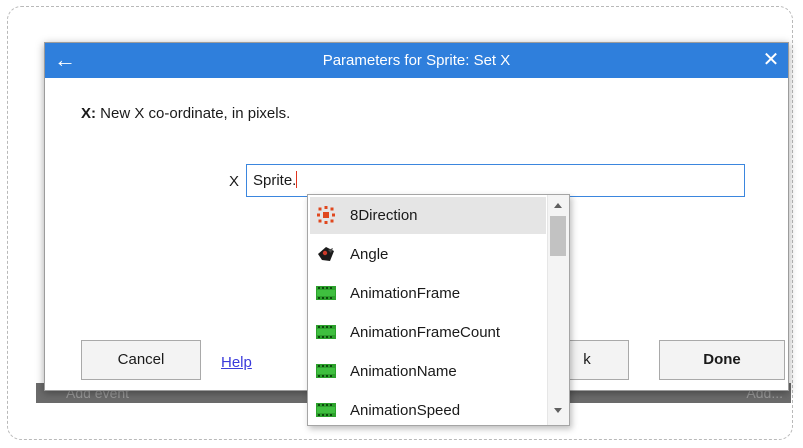 This screenshot has width=803, height=448. I want to click on dialog-titlebar: ← Parameters for Sprite: Set X ✕, so click(416, 60).